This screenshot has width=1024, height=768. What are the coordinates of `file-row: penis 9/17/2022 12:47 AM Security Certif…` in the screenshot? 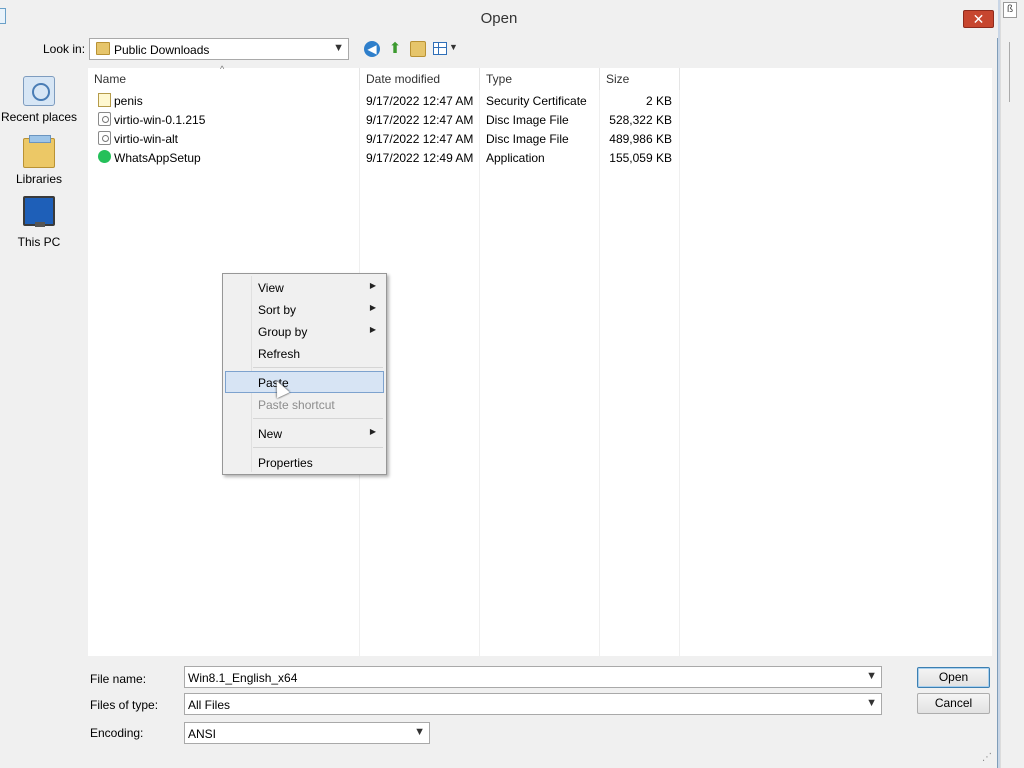 It's located at (383, 100).